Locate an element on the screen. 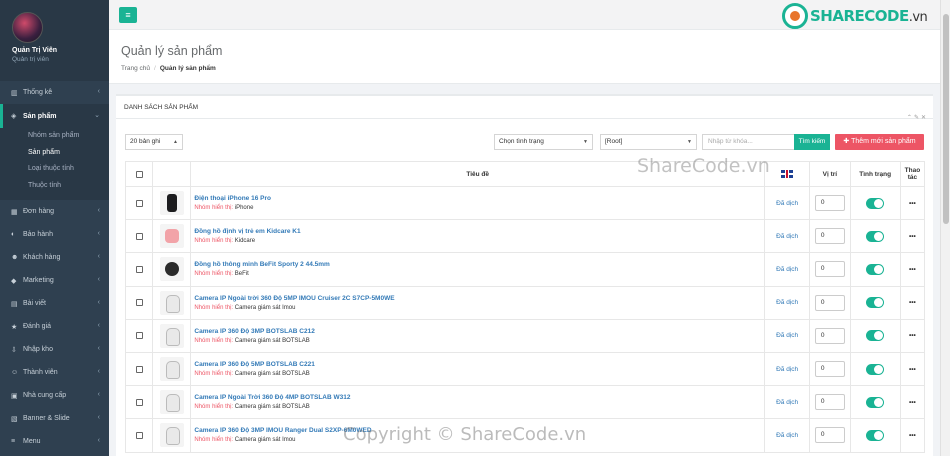 Image resolution: width=950 pixels, height=456 pixels. product-group: Nhóm hiển thị: BeFit is located at coordinates (477, 274).